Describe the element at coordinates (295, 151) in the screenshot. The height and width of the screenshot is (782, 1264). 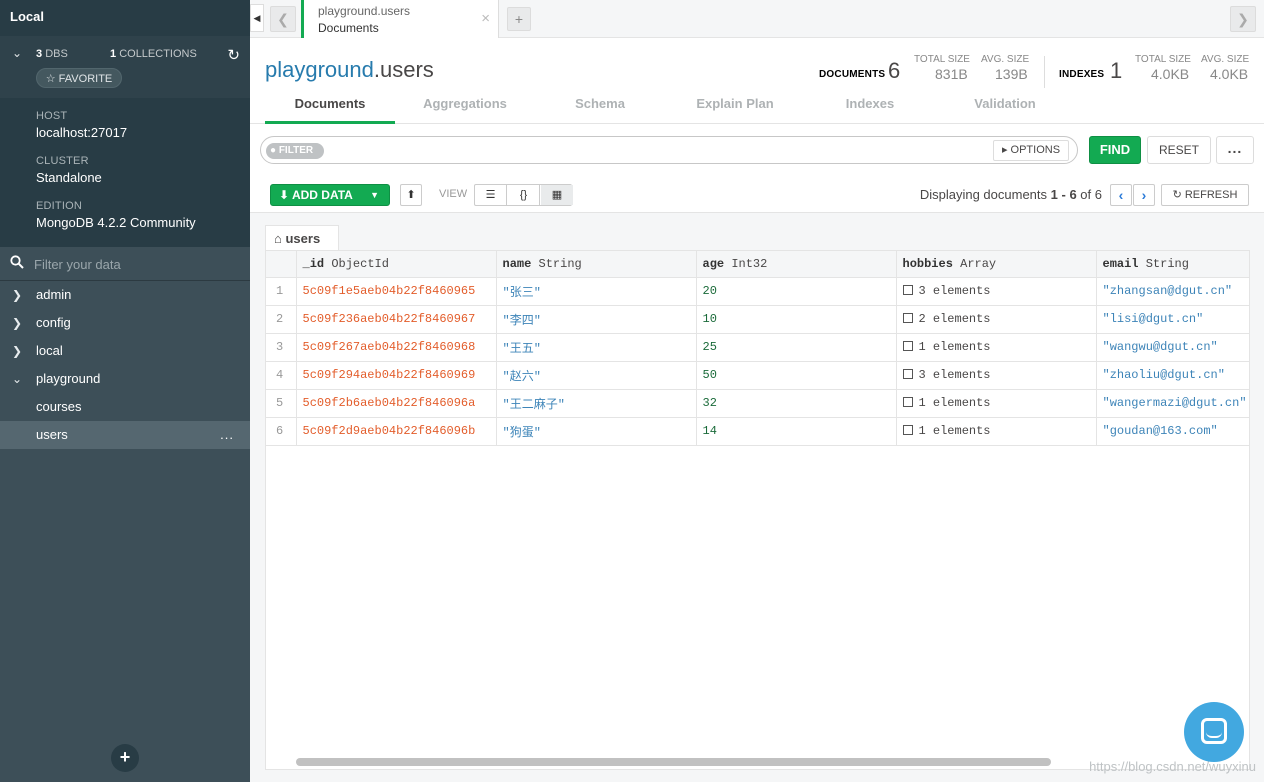
I see `filter-pill: ● FILTER` at that location.